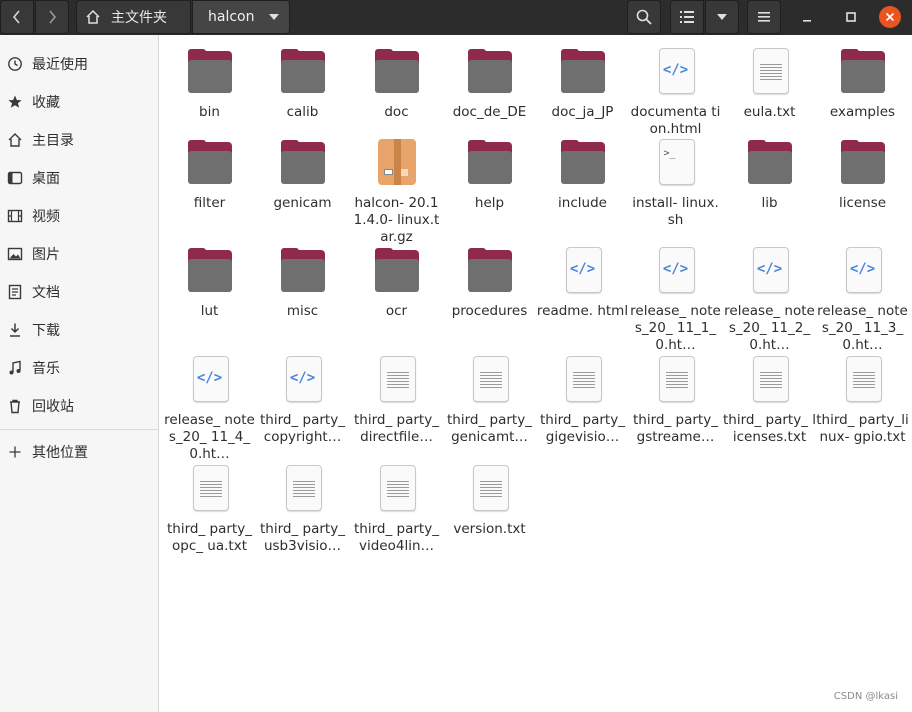 The image size is (912, 712). Describe the element at coordinates (17, 17) in the screenshot. I see `back-button` at that location.